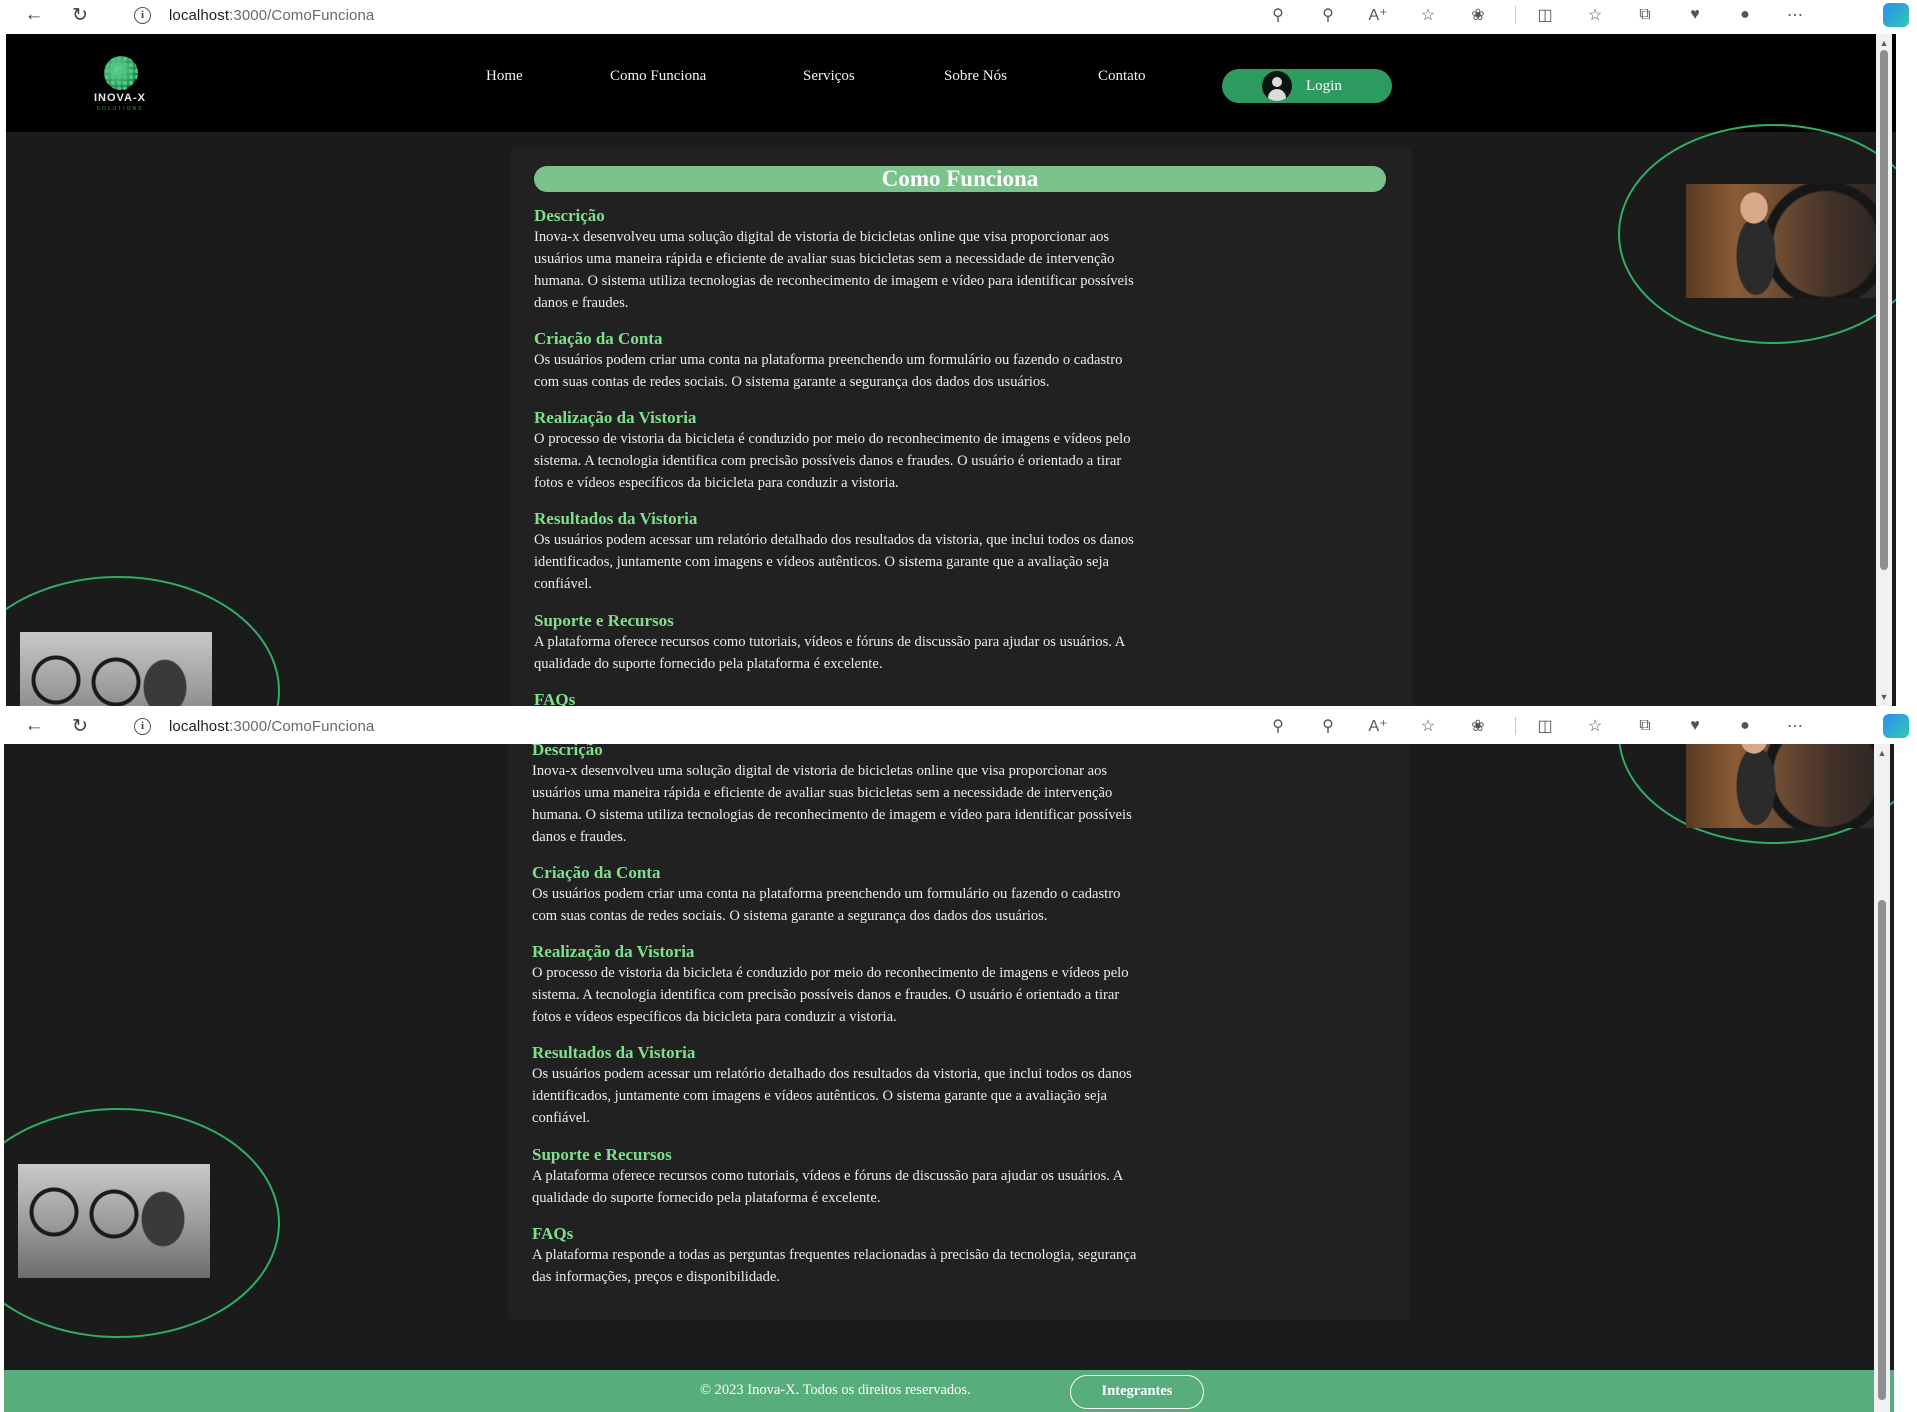  I want to click on logo-name: INOVA-X, so click(120, 98).